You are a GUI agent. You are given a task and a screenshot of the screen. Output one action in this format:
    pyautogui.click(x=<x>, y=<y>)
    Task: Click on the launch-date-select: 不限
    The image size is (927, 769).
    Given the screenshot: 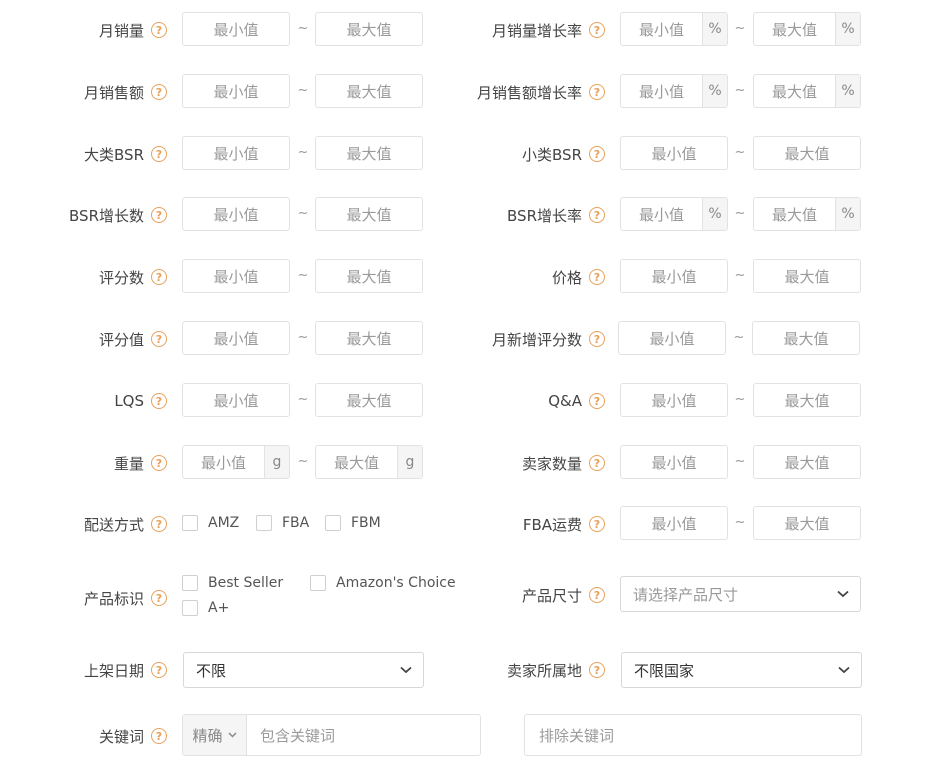 What is the action you would take?
    pyautogui.click(x=303, y=670)
    